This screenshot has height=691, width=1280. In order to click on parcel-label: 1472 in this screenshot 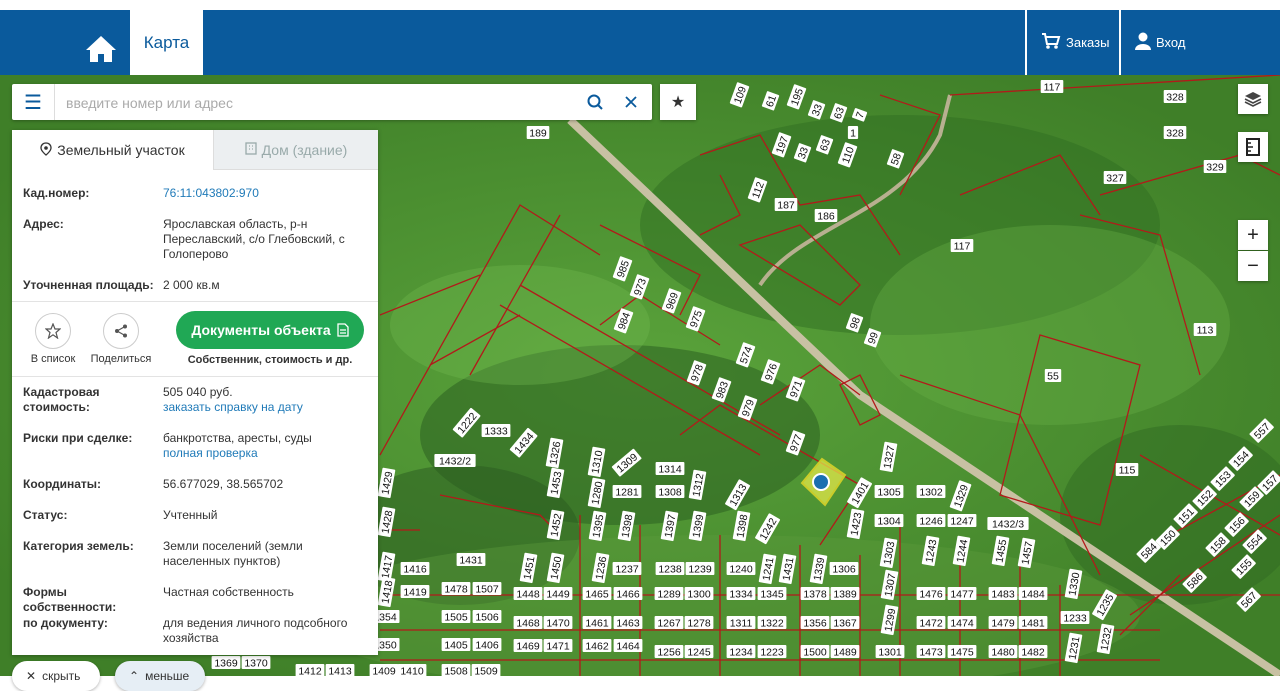, I will do `click(931, 623)`.